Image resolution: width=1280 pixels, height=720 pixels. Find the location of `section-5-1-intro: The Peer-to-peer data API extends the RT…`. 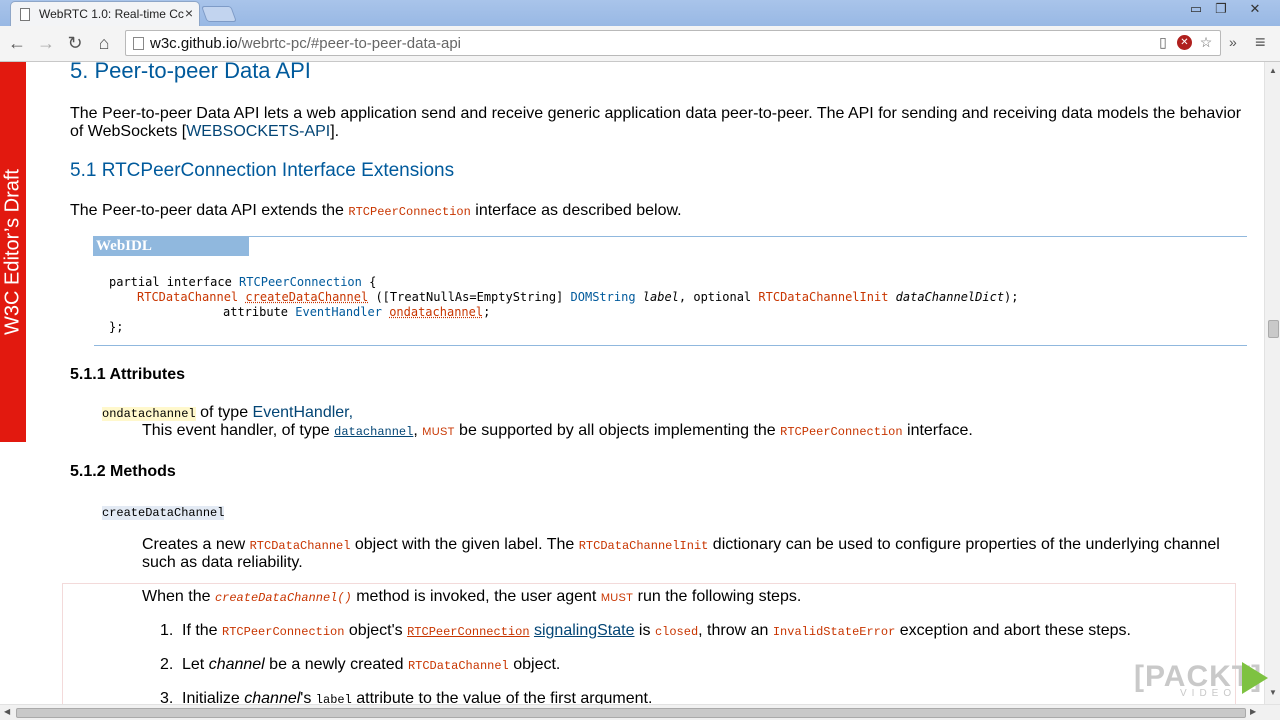

section-5-1-intro: The Peer-to-peer data API extends the RT… is located at coordinates (376, 210).